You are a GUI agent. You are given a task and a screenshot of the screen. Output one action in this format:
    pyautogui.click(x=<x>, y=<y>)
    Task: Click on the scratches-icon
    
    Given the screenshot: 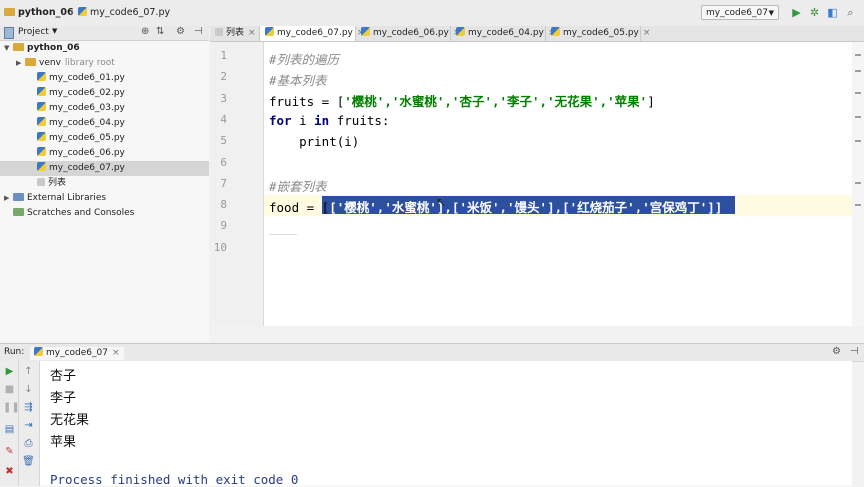 What is the action you would take?
    pyautogui.click(x=18, y=212)
    